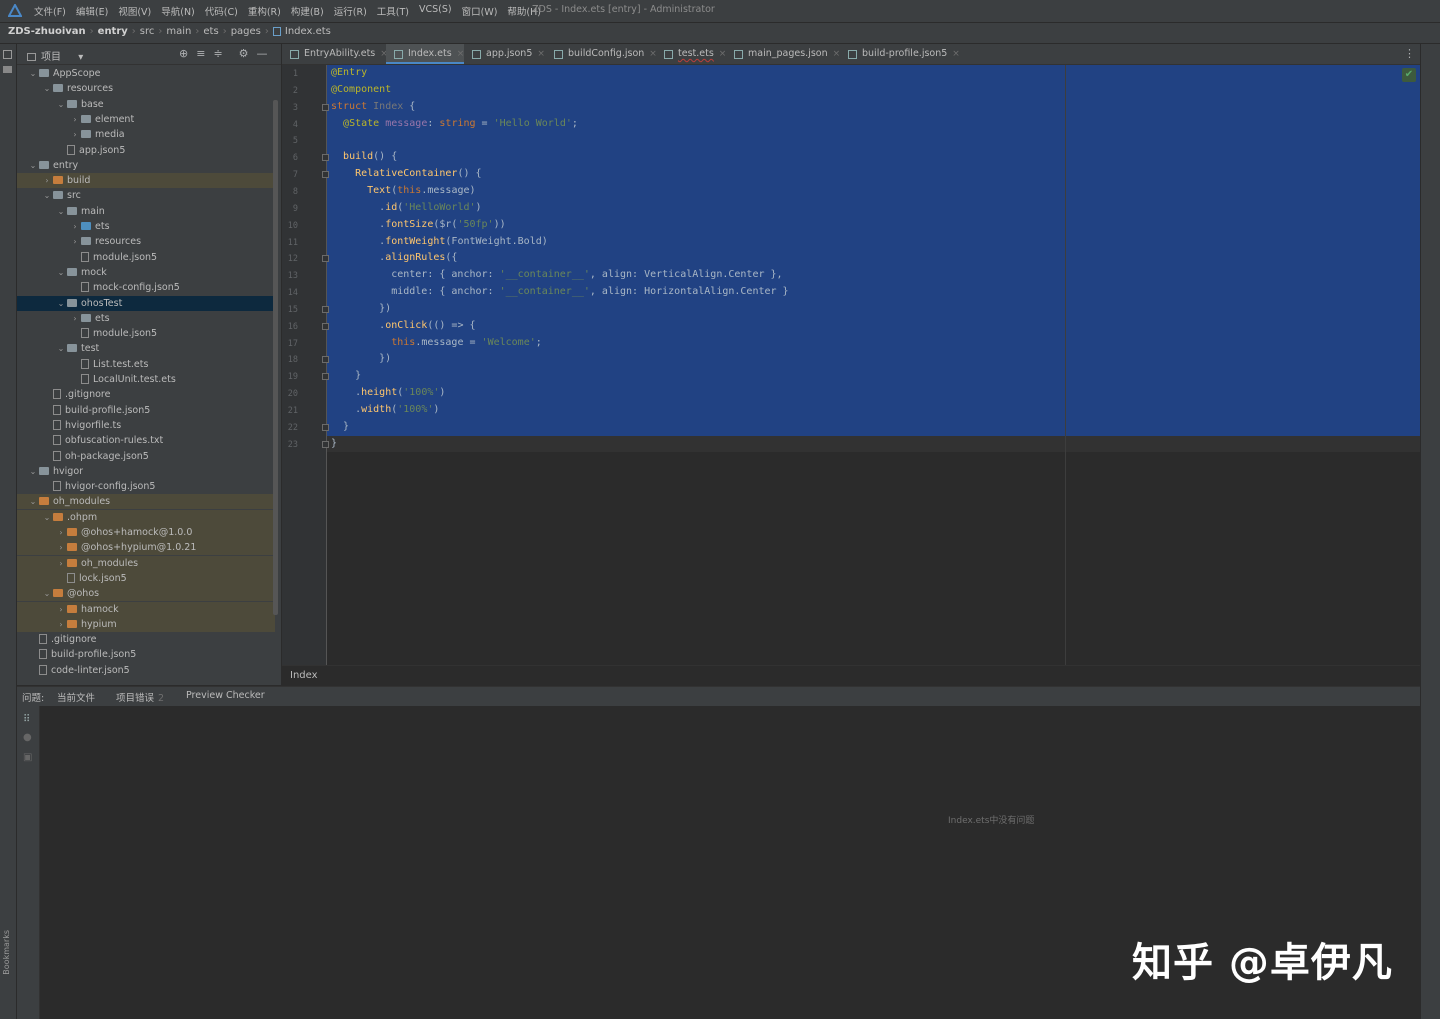 This screenshot has height=1019, width=1440. What do you see at coordinates (26, 719) in the screenshot?
I see `group-by-icon: ⠿` at bounding box center [26, 719].